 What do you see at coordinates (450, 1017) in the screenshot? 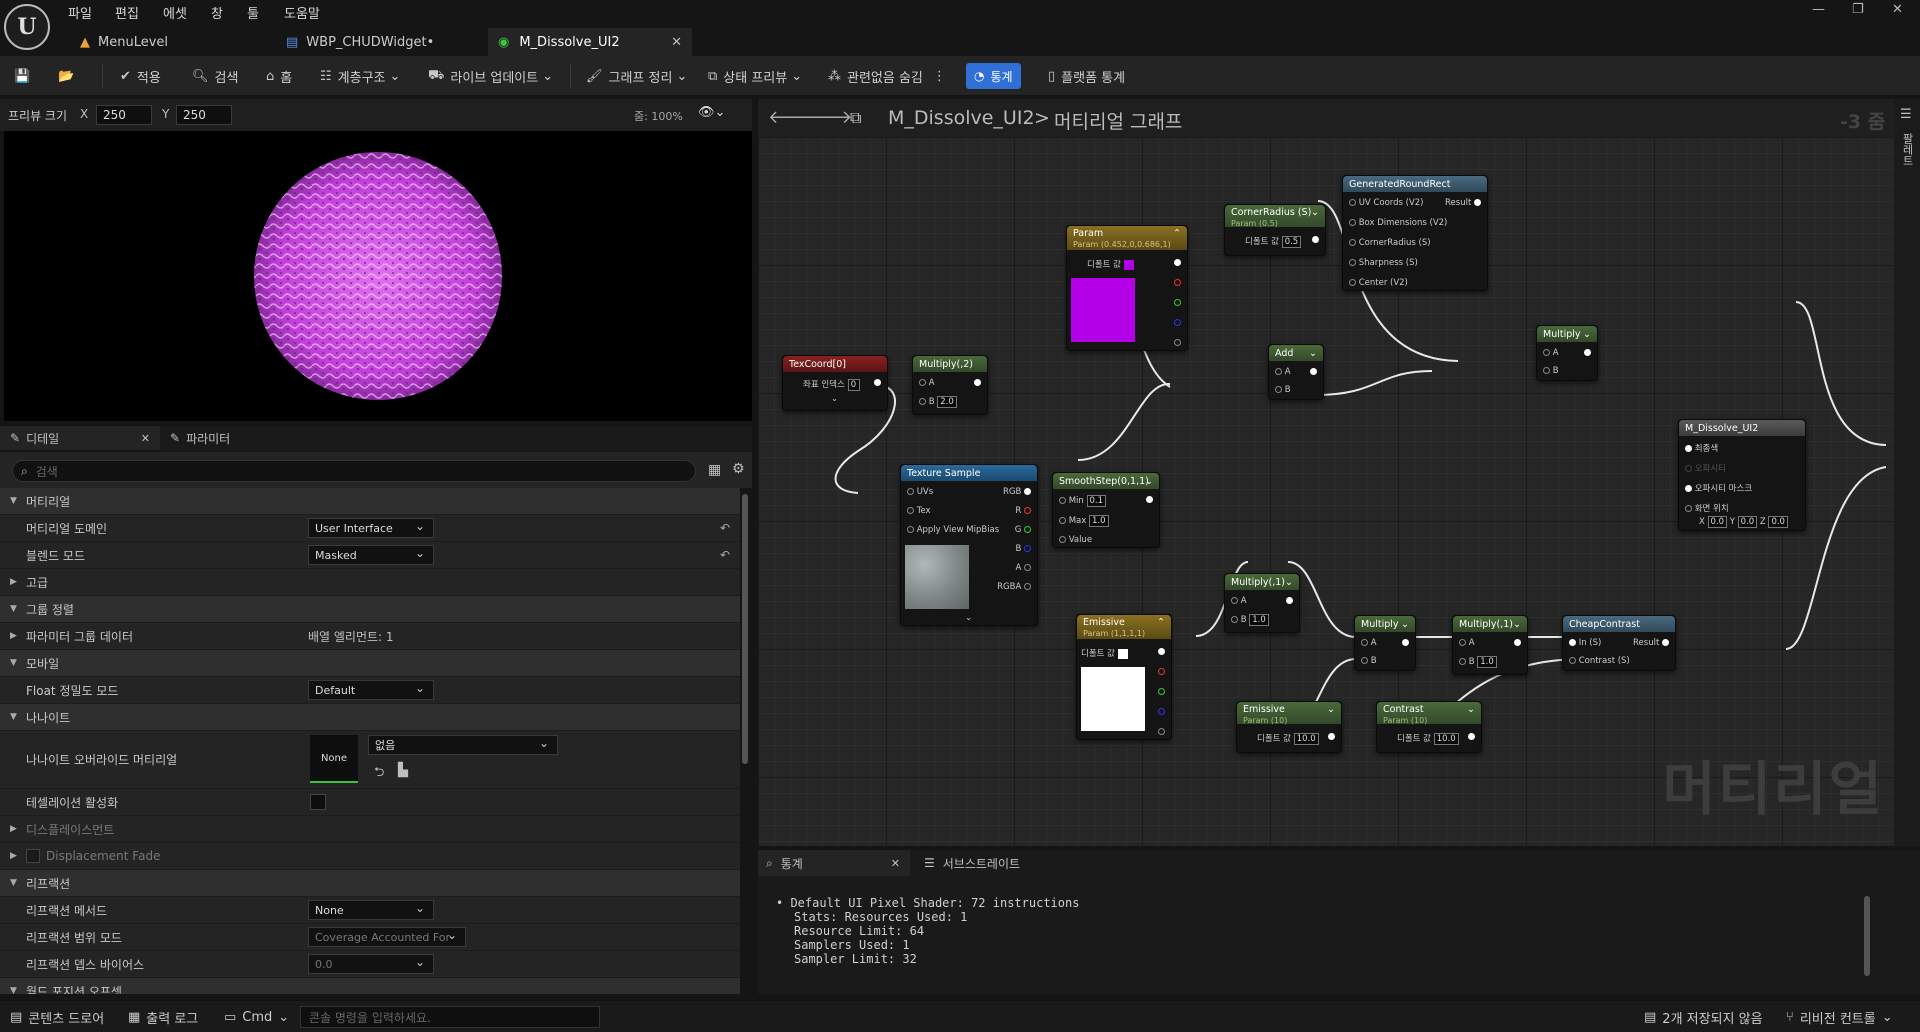
I see `console-input: 콘솔 명령을 입력하세요.` at bounding box center [450, 1017].